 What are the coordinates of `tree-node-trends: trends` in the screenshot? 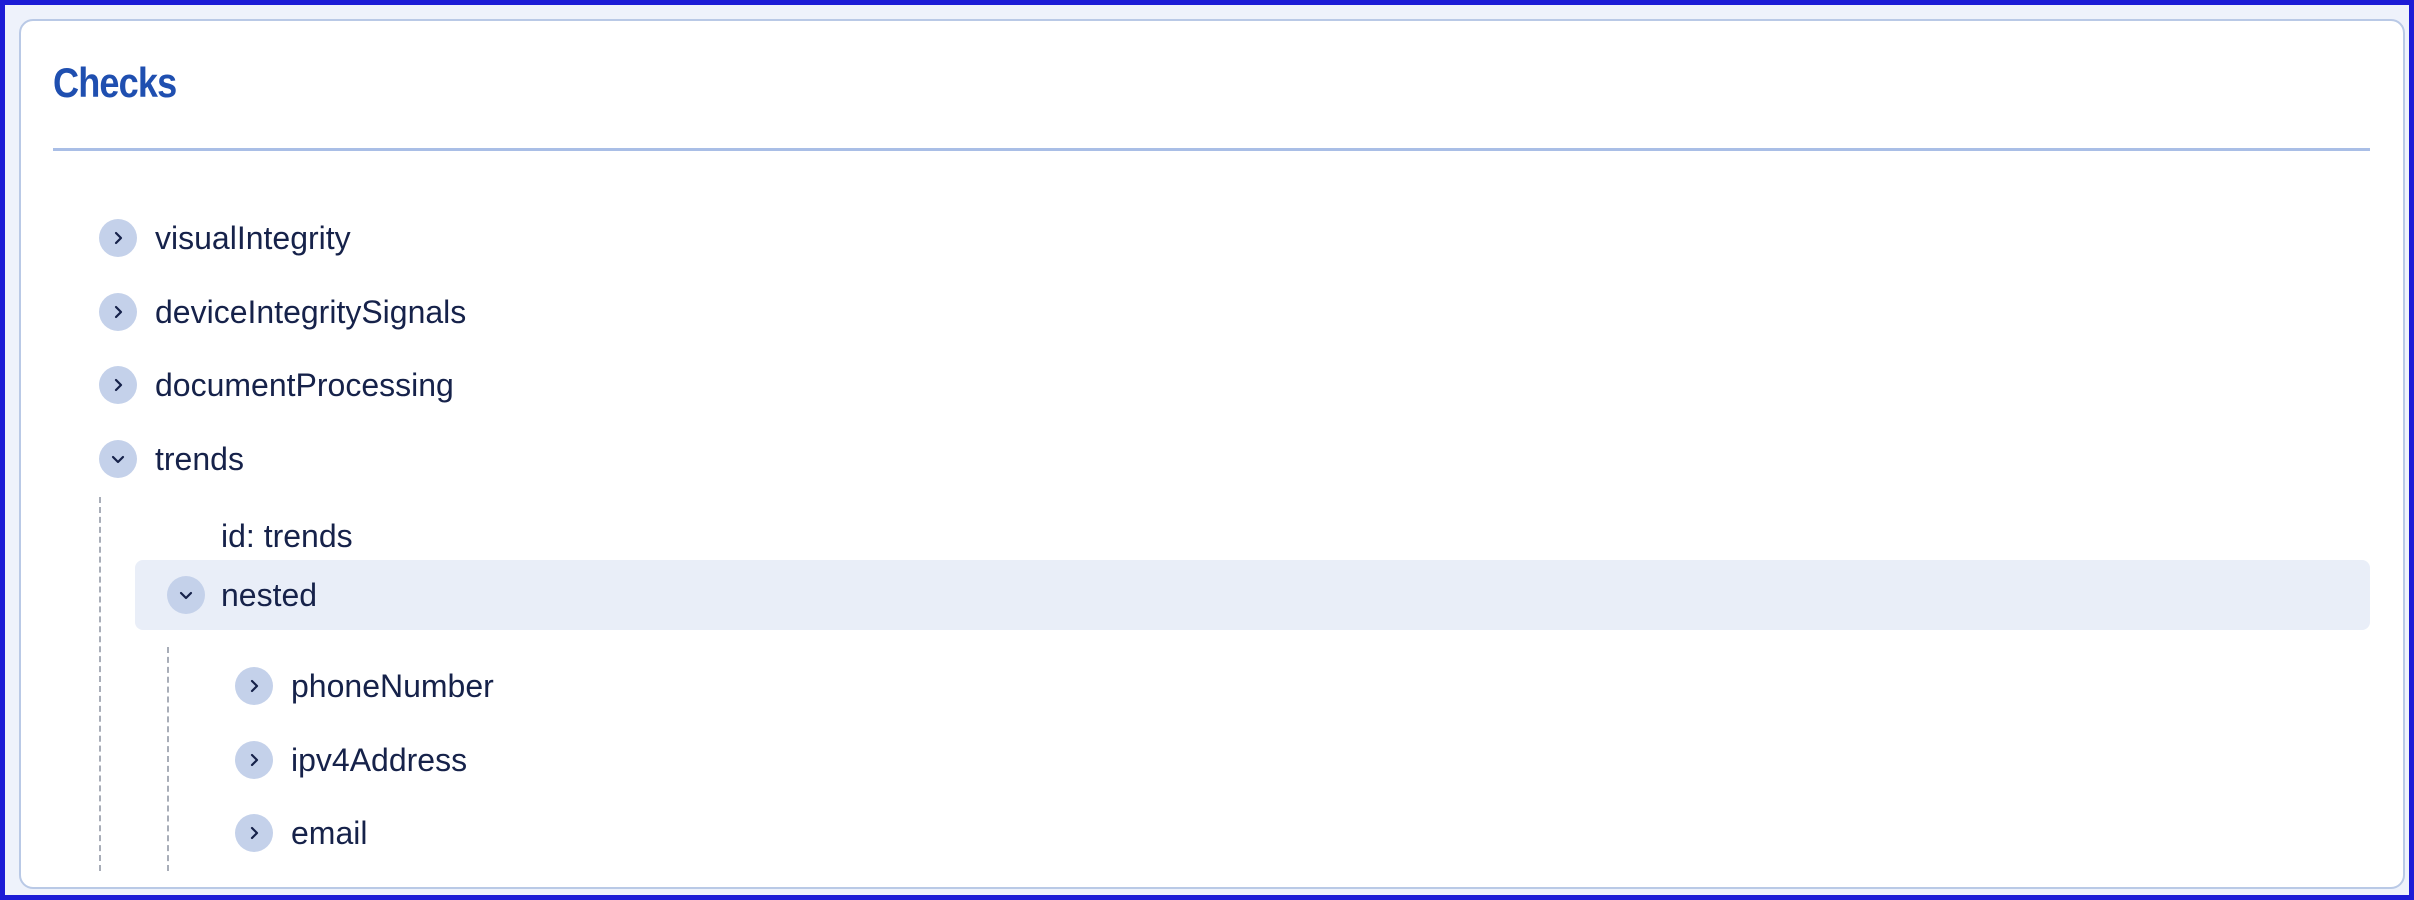 It's located at (171, 459).